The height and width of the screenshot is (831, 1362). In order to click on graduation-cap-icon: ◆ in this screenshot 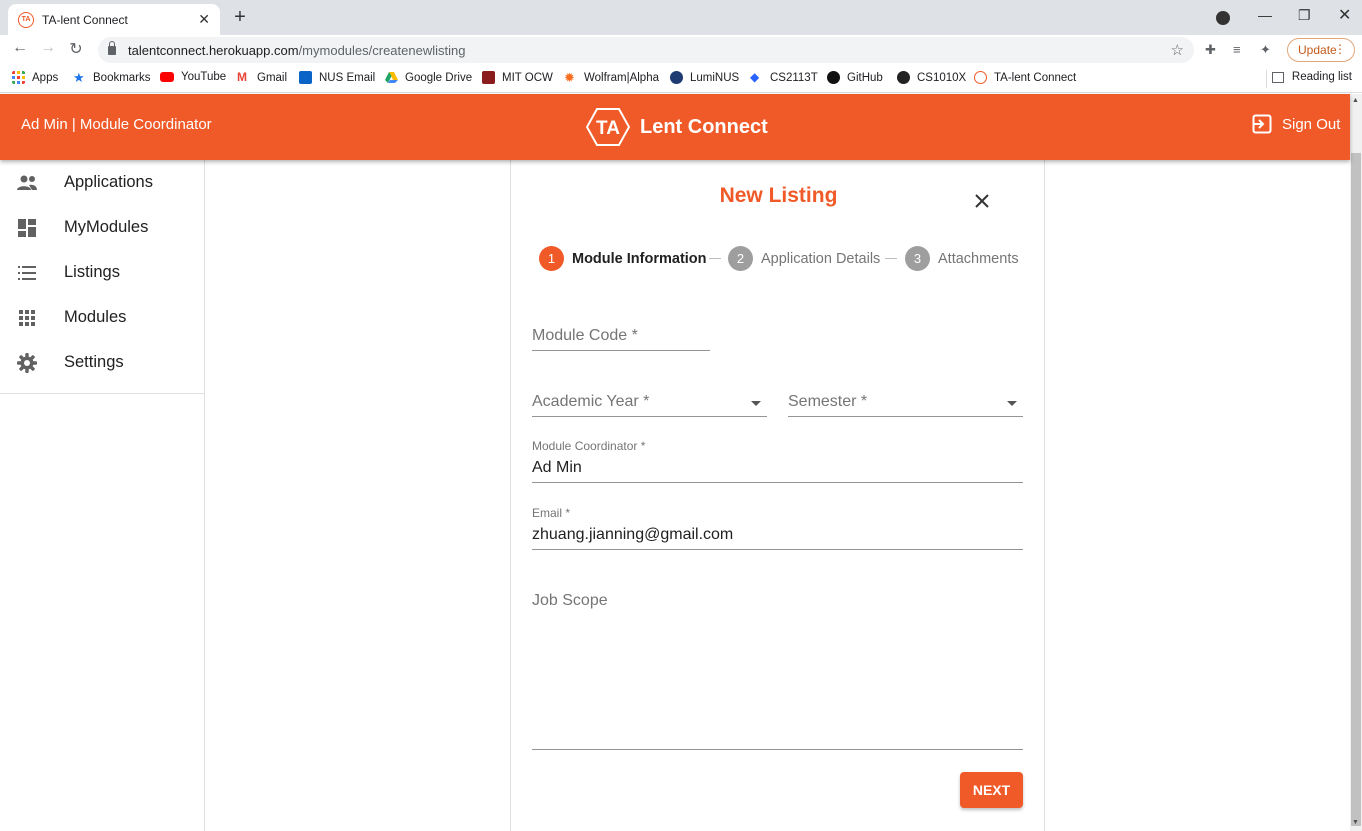, I will do `click(755, 77)`.